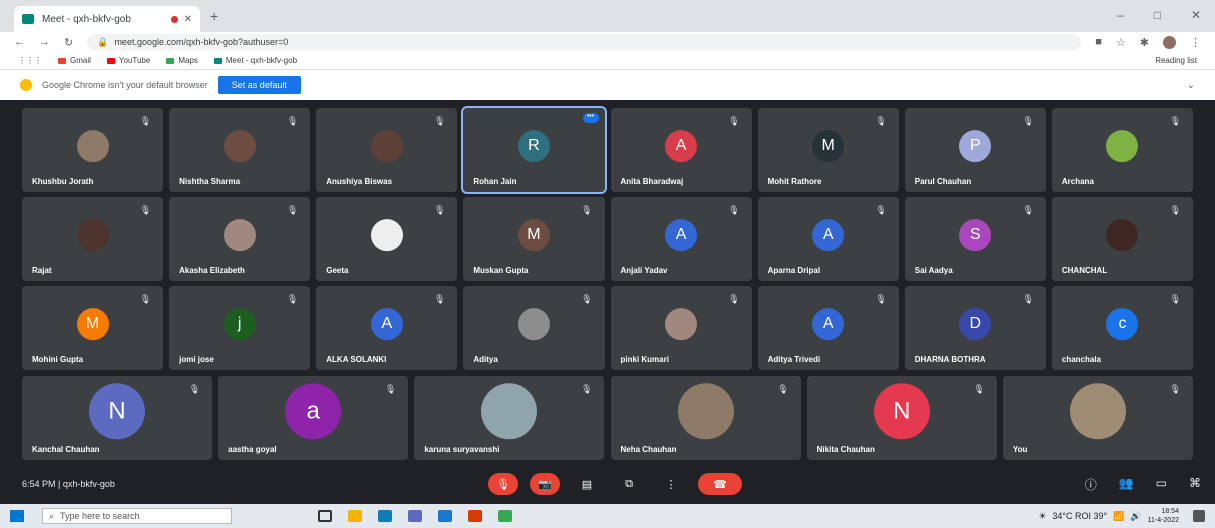 This screenshot has width=1215, height=528. Describe the element at coordinates (629, 484) in the screenshot. I see `present-button: ⧉` at that location.